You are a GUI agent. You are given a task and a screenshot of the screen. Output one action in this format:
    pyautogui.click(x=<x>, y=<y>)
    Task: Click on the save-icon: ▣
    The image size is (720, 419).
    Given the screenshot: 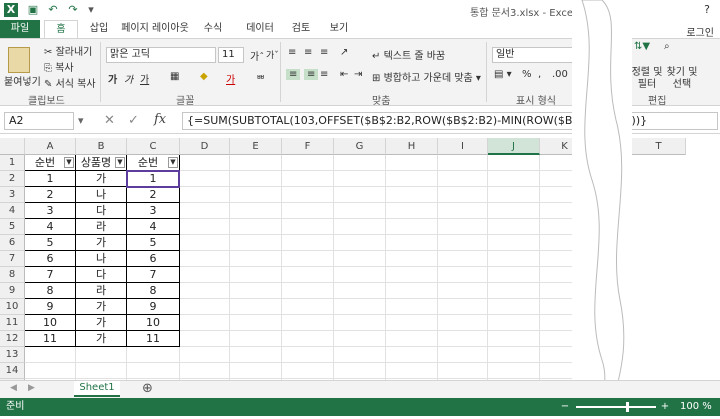 What is the action you would take?
    pyautogui.click(x=33, y=10)
    